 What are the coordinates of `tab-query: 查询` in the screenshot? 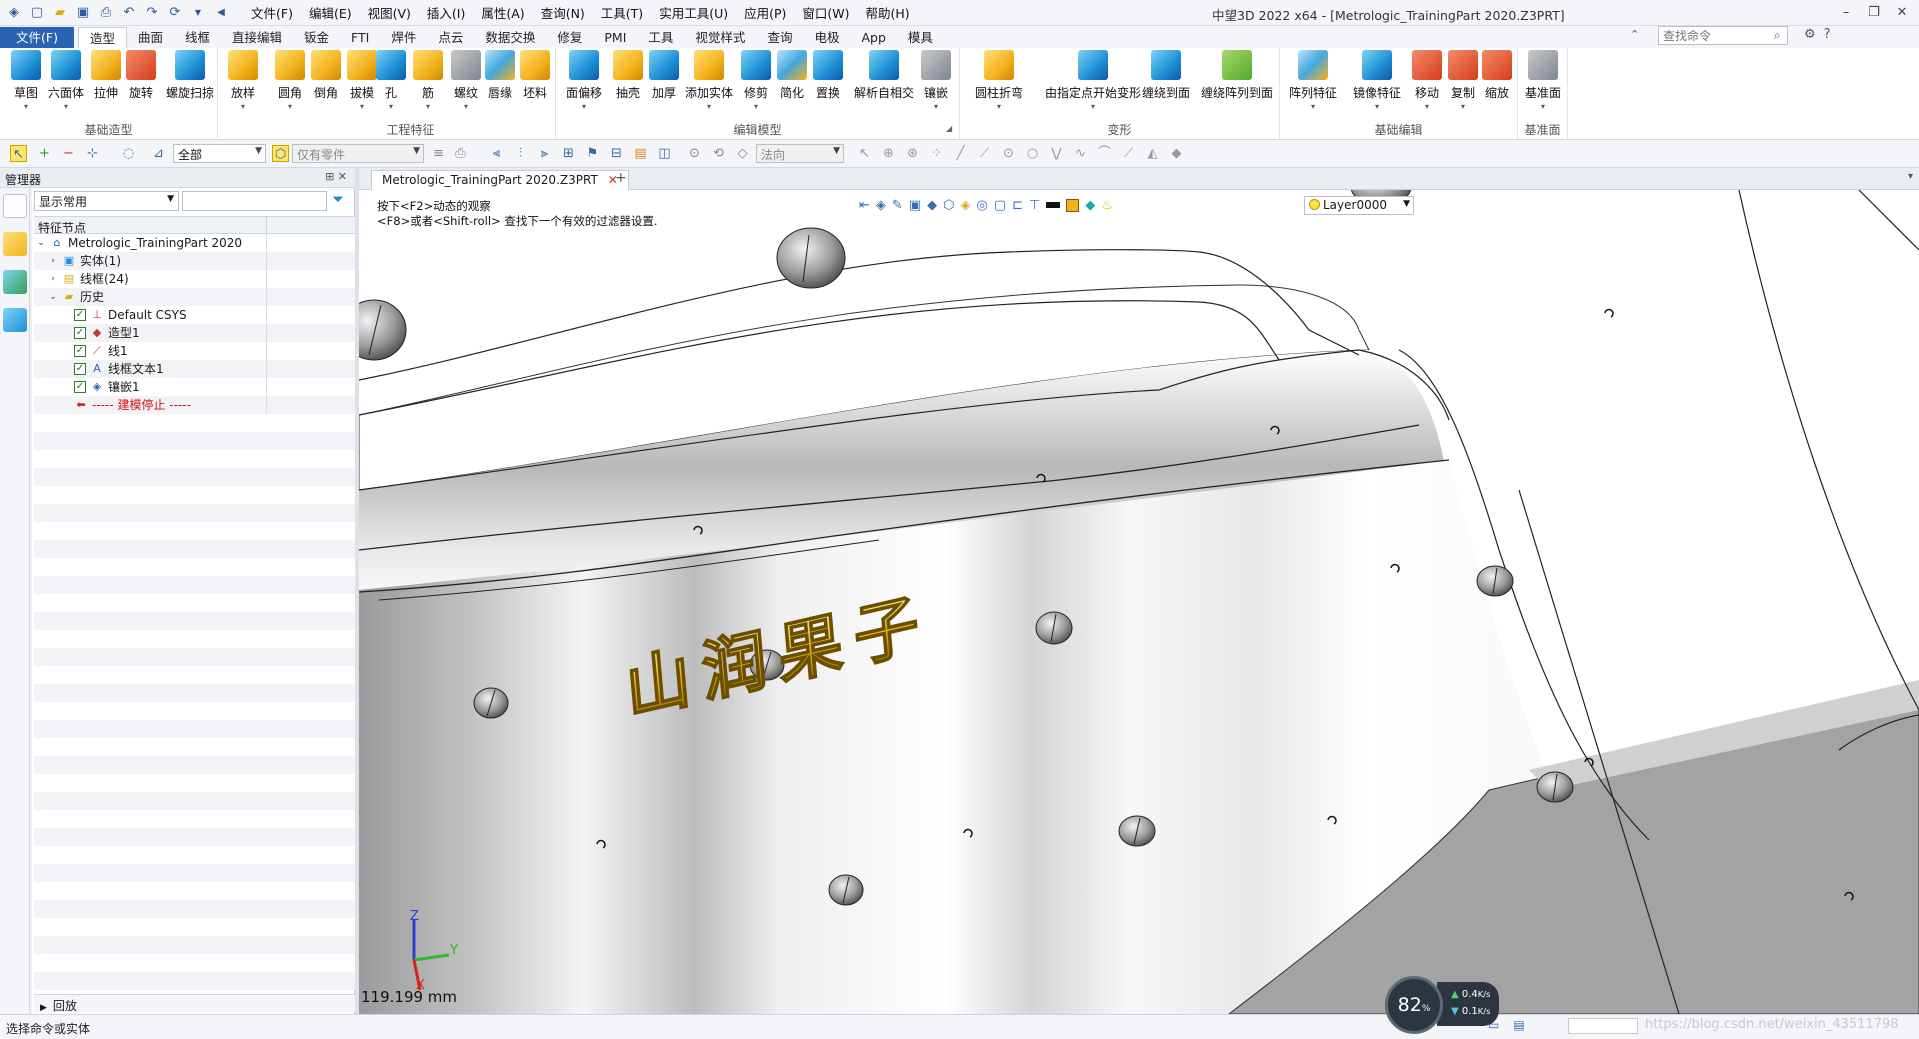 It's located at (779, 37).